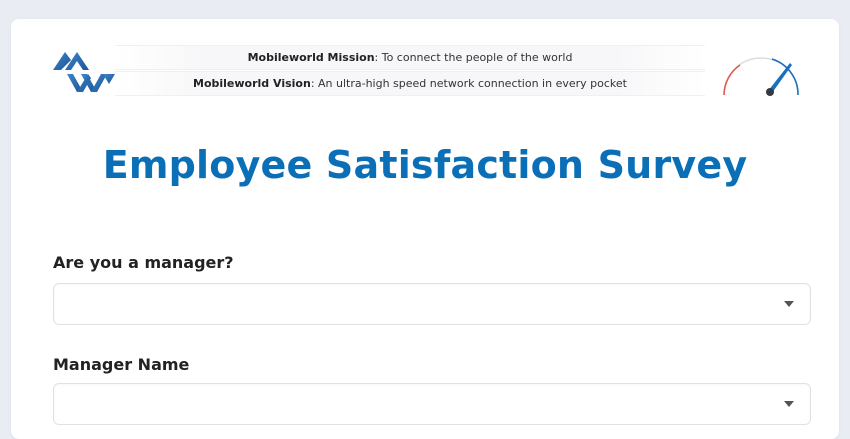 This screenshot has height=439, width=850. Describe the element at coordinates (252, 83) in the screenshot. I see `vision-label: Mobileworld Vision` at that location.